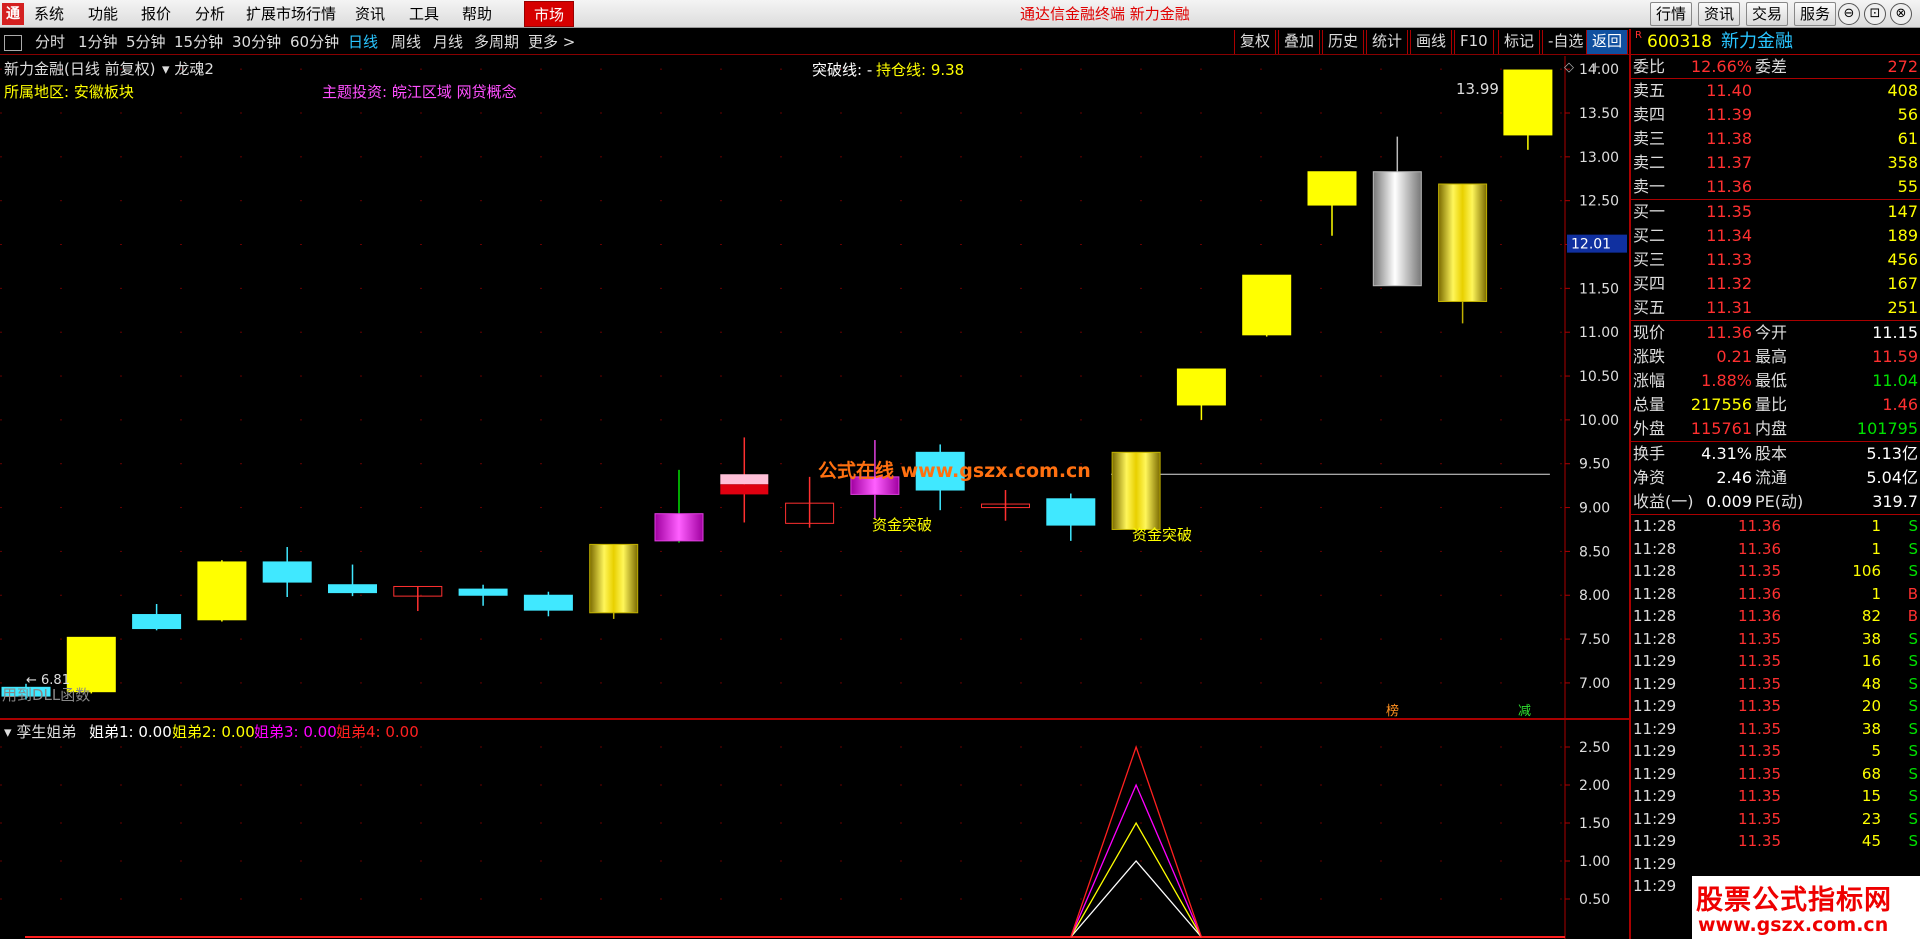  I want to click on weibi-label: 委比, so click(1649, 66).